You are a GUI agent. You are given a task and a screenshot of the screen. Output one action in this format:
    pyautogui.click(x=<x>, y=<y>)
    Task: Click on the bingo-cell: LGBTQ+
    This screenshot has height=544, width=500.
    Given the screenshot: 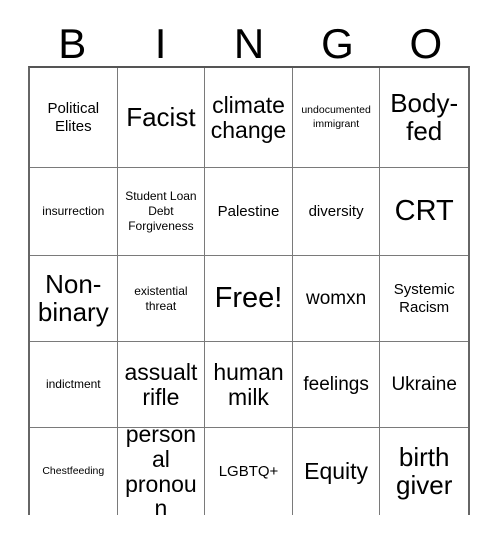 What is the action you would take?
    pyautogui.click(x=249, y=471)
    